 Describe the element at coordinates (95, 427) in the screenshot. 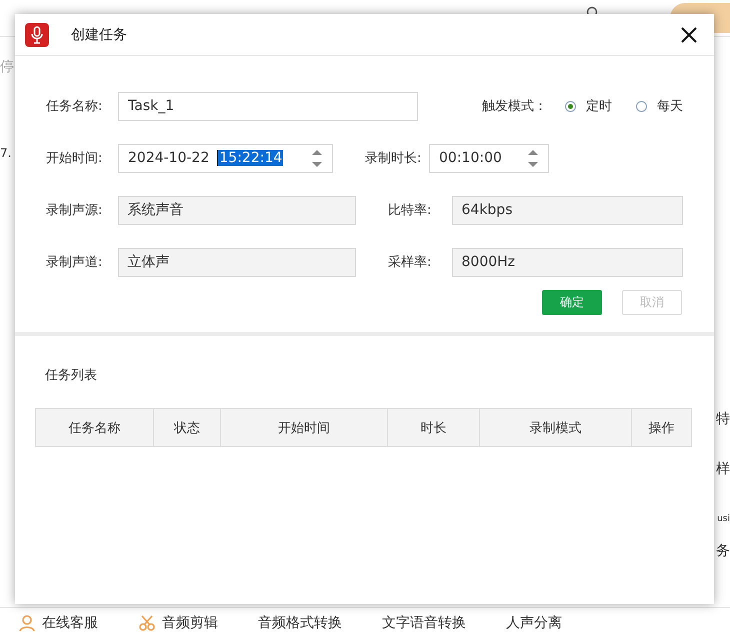

I see `column-header: 任务名称` at that location.